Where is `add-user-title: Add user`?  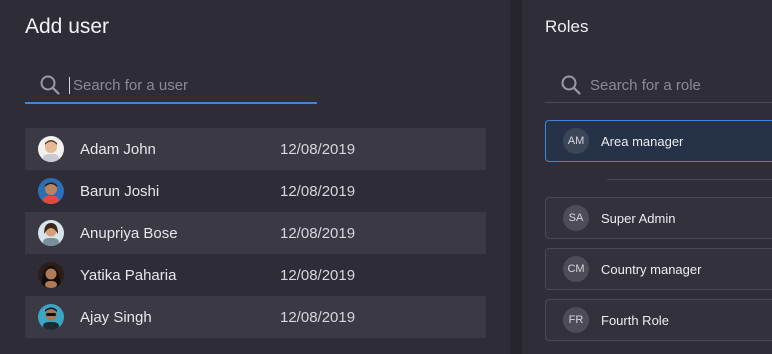 add-user-title: Add user is located at coordinates (67, 26).